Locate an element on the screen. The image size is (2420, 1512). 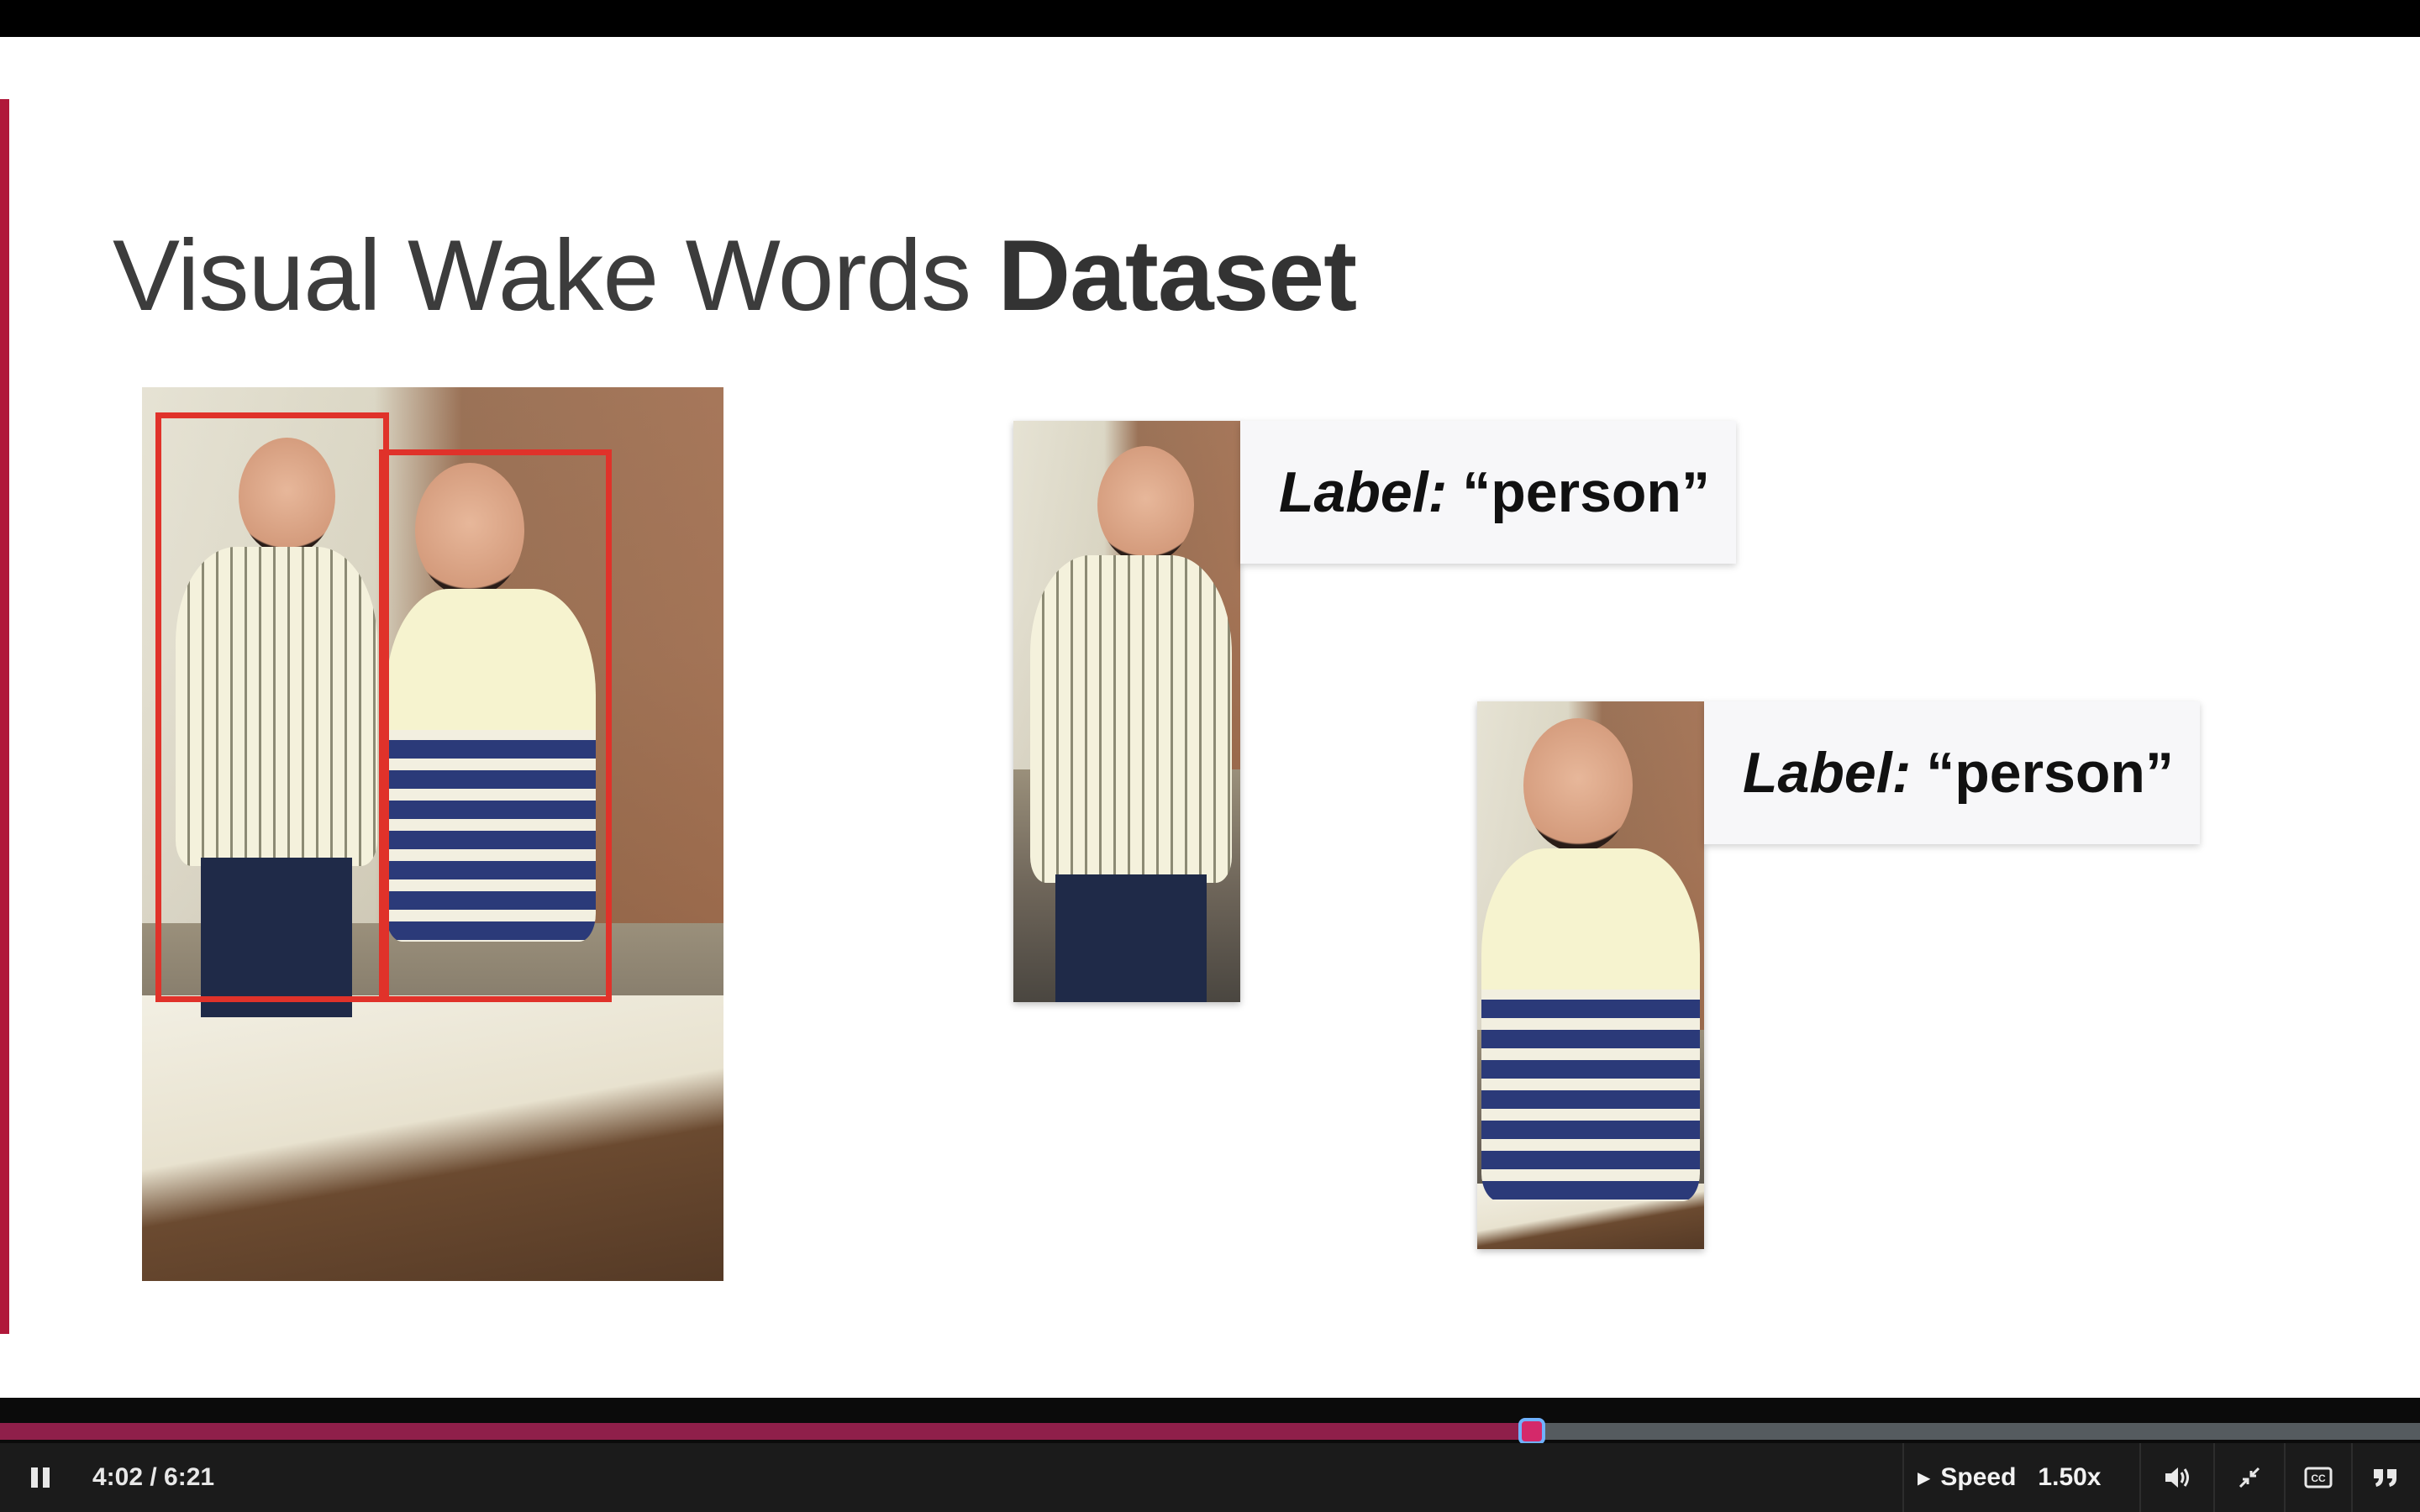
cropped-photo-woman is located at coordinates (1590, 975).